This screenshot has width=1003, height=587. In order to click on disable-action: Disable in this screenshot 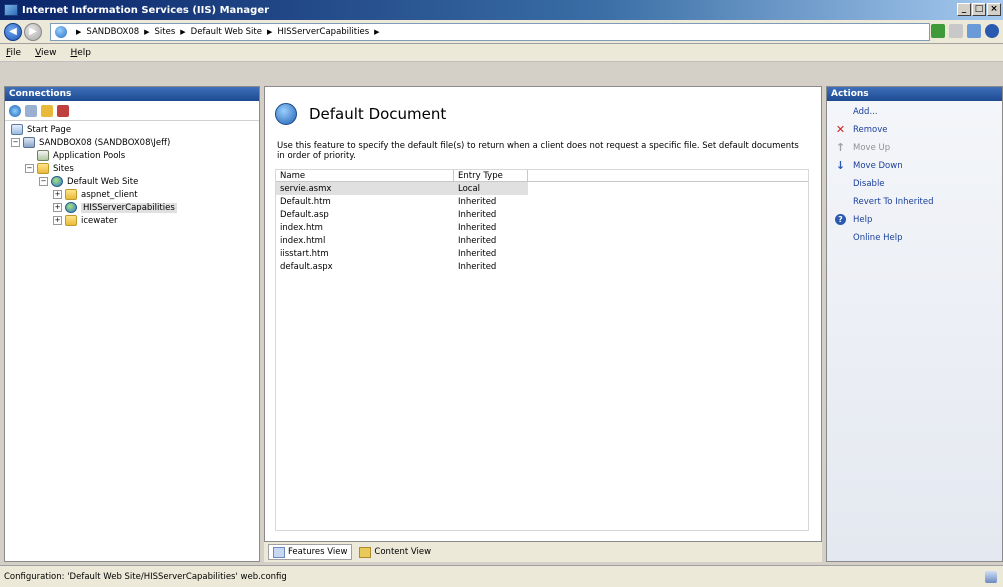, I will do `click(914, 183)`.